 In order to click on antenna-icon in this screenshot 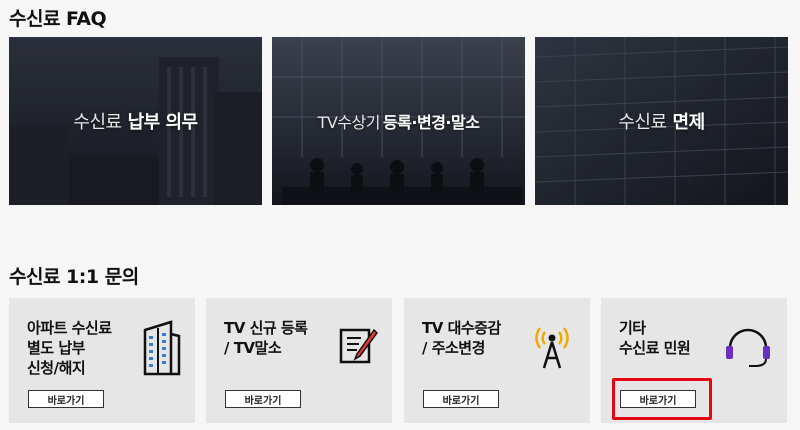, I will do `click(552, 348)`.